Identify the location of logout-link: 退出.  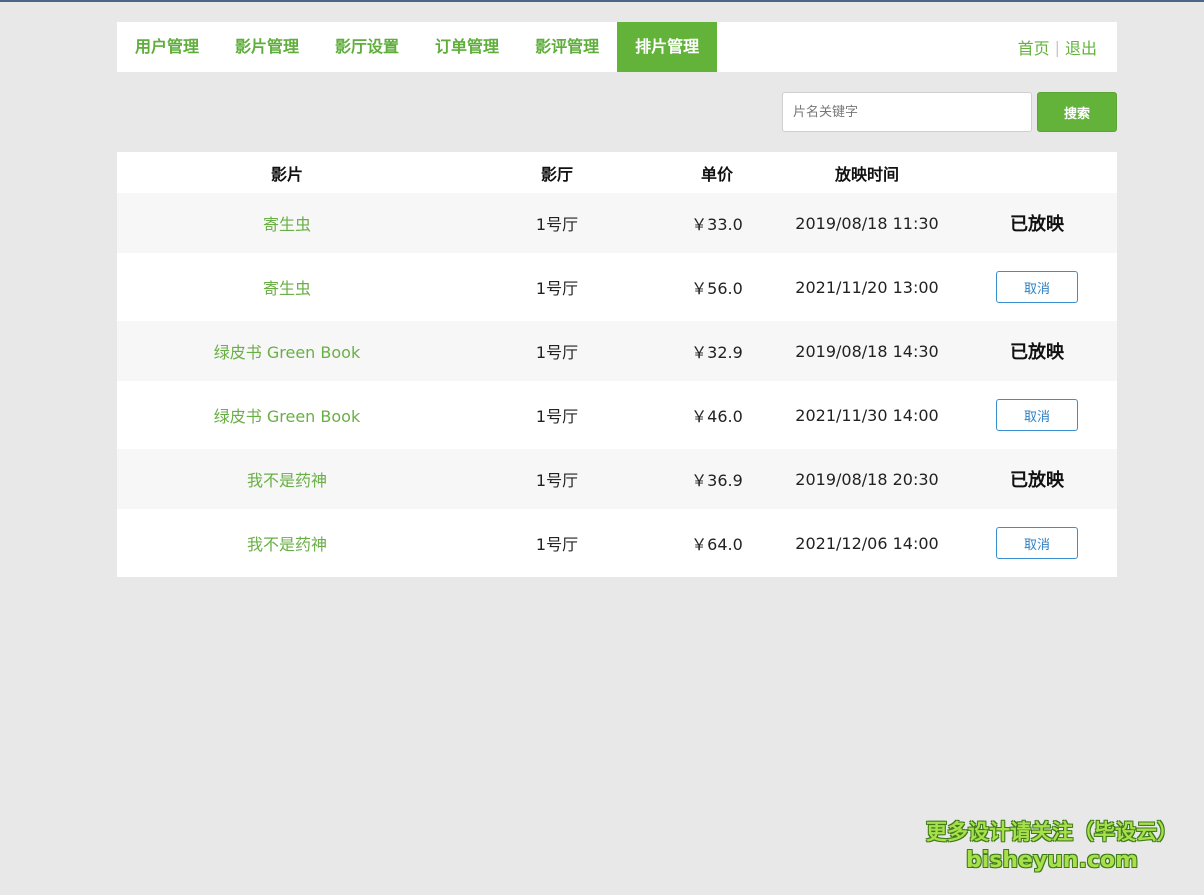
(1081, 47).